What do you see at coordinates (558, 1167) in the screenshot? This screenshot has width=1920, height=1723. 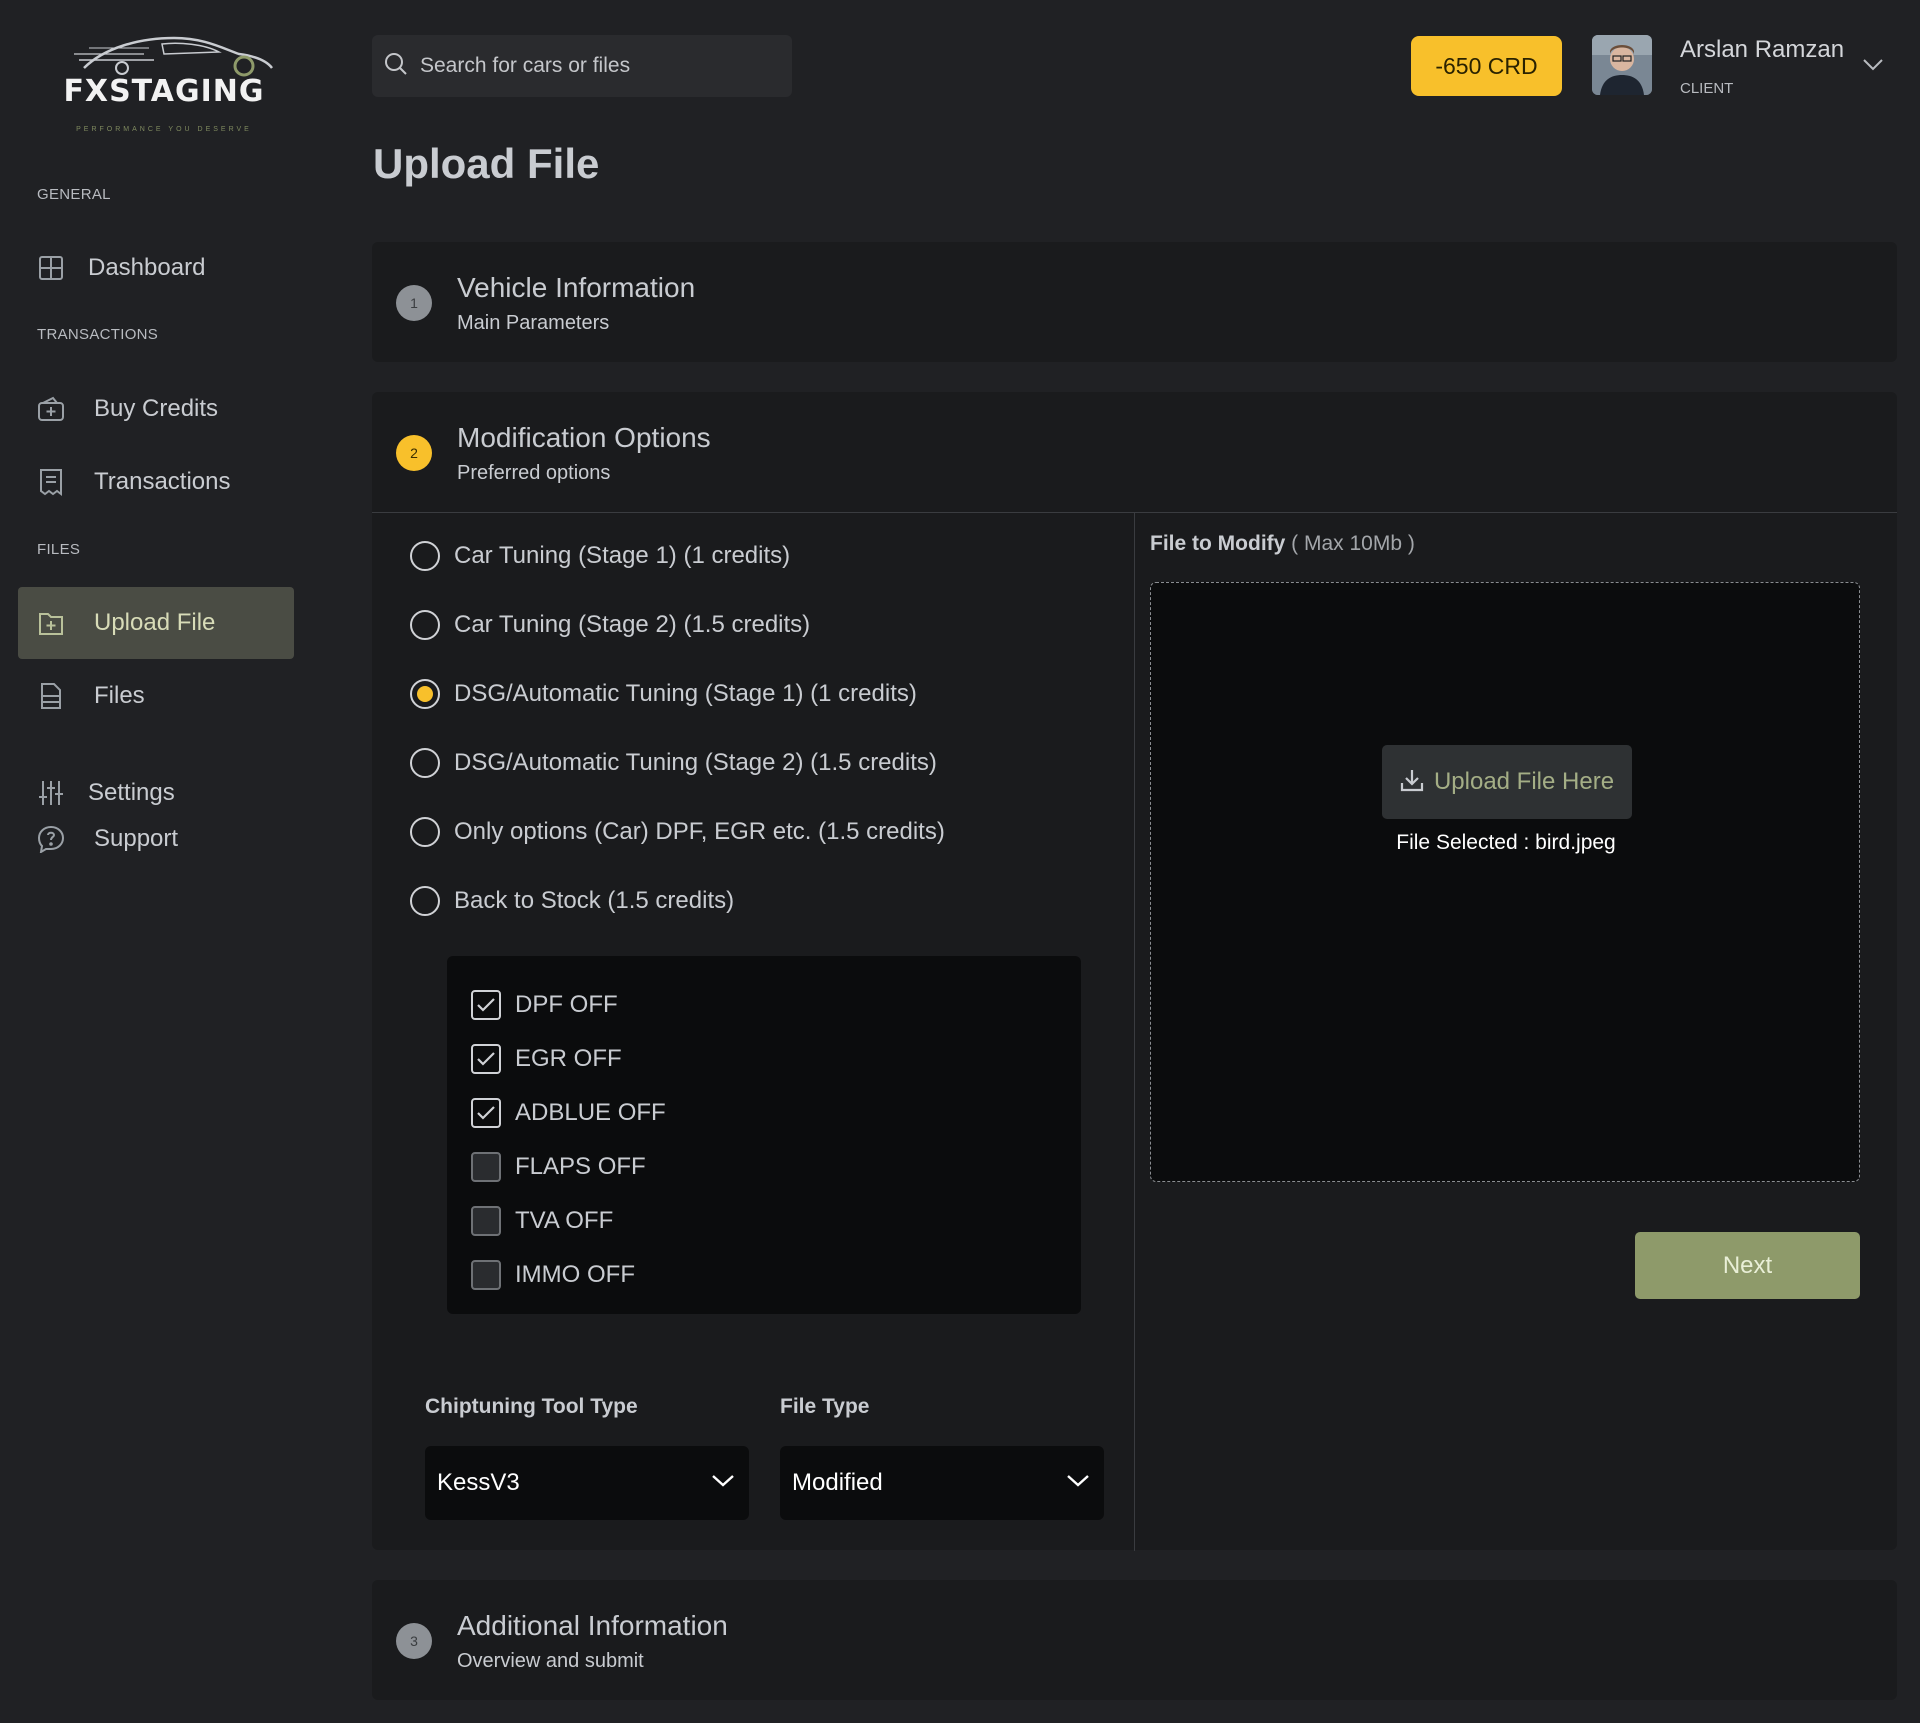 I see `checkbox-option-flaps-off: FLAPS OFF` at bounding box center [558, 1167].